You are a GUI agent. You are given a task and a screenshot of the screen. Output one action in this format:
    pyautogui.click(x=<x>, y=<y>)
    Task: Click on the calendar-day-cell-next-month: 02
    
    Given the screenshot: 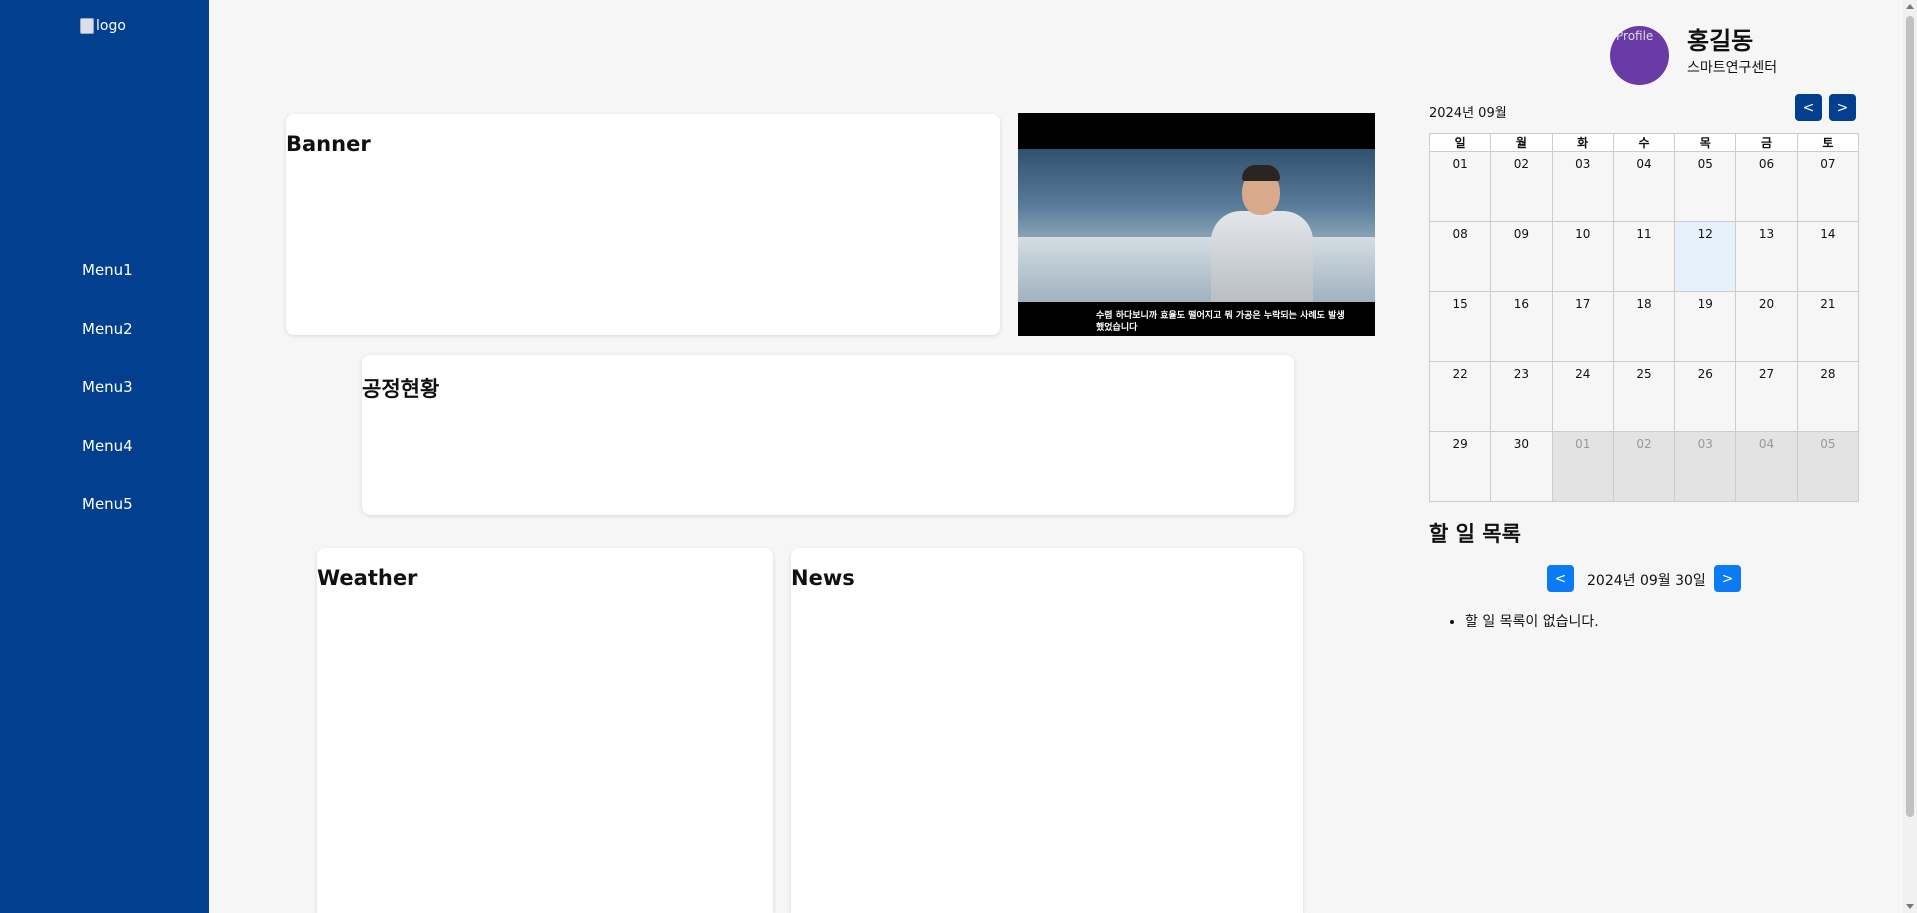 What is the action you would take?
    pyautogui.click(x=1644, y=466)
    